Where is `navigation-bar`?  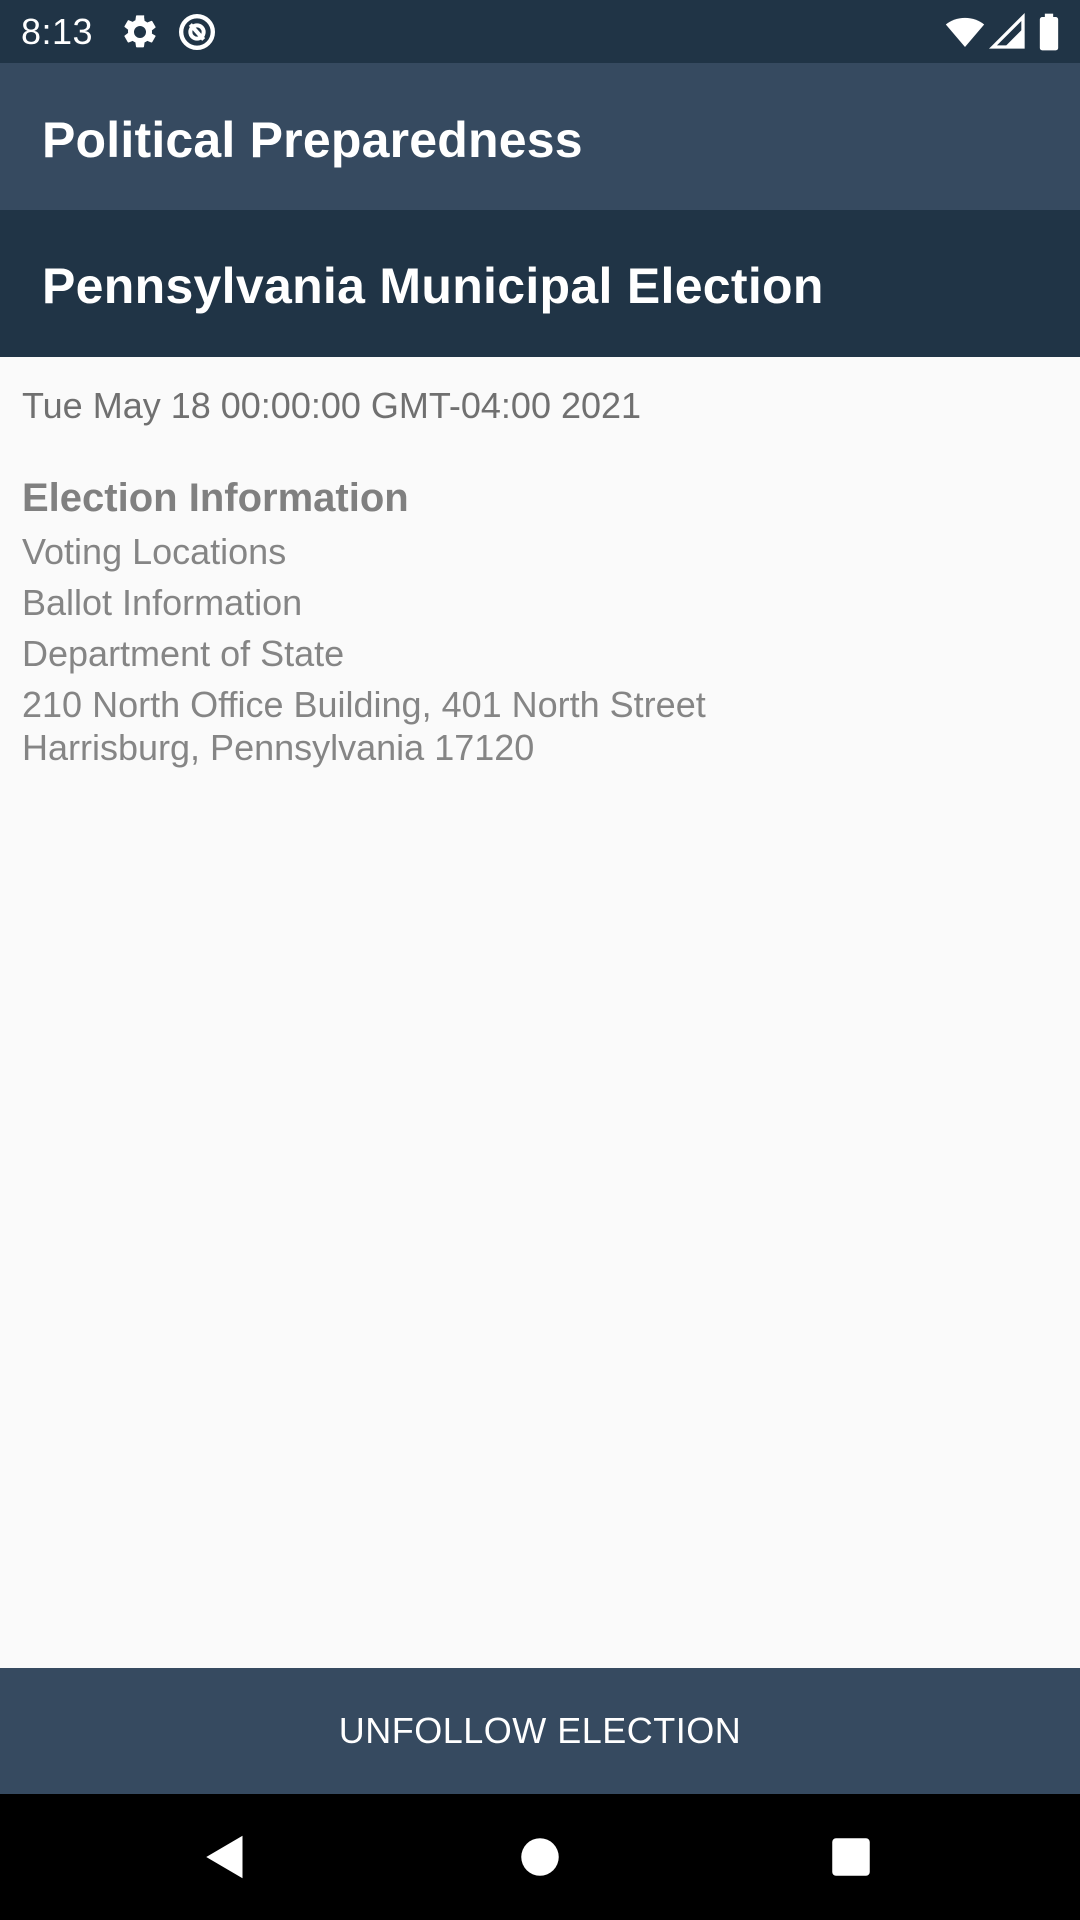 navigation-bar is located at coordinates (540, 1857).